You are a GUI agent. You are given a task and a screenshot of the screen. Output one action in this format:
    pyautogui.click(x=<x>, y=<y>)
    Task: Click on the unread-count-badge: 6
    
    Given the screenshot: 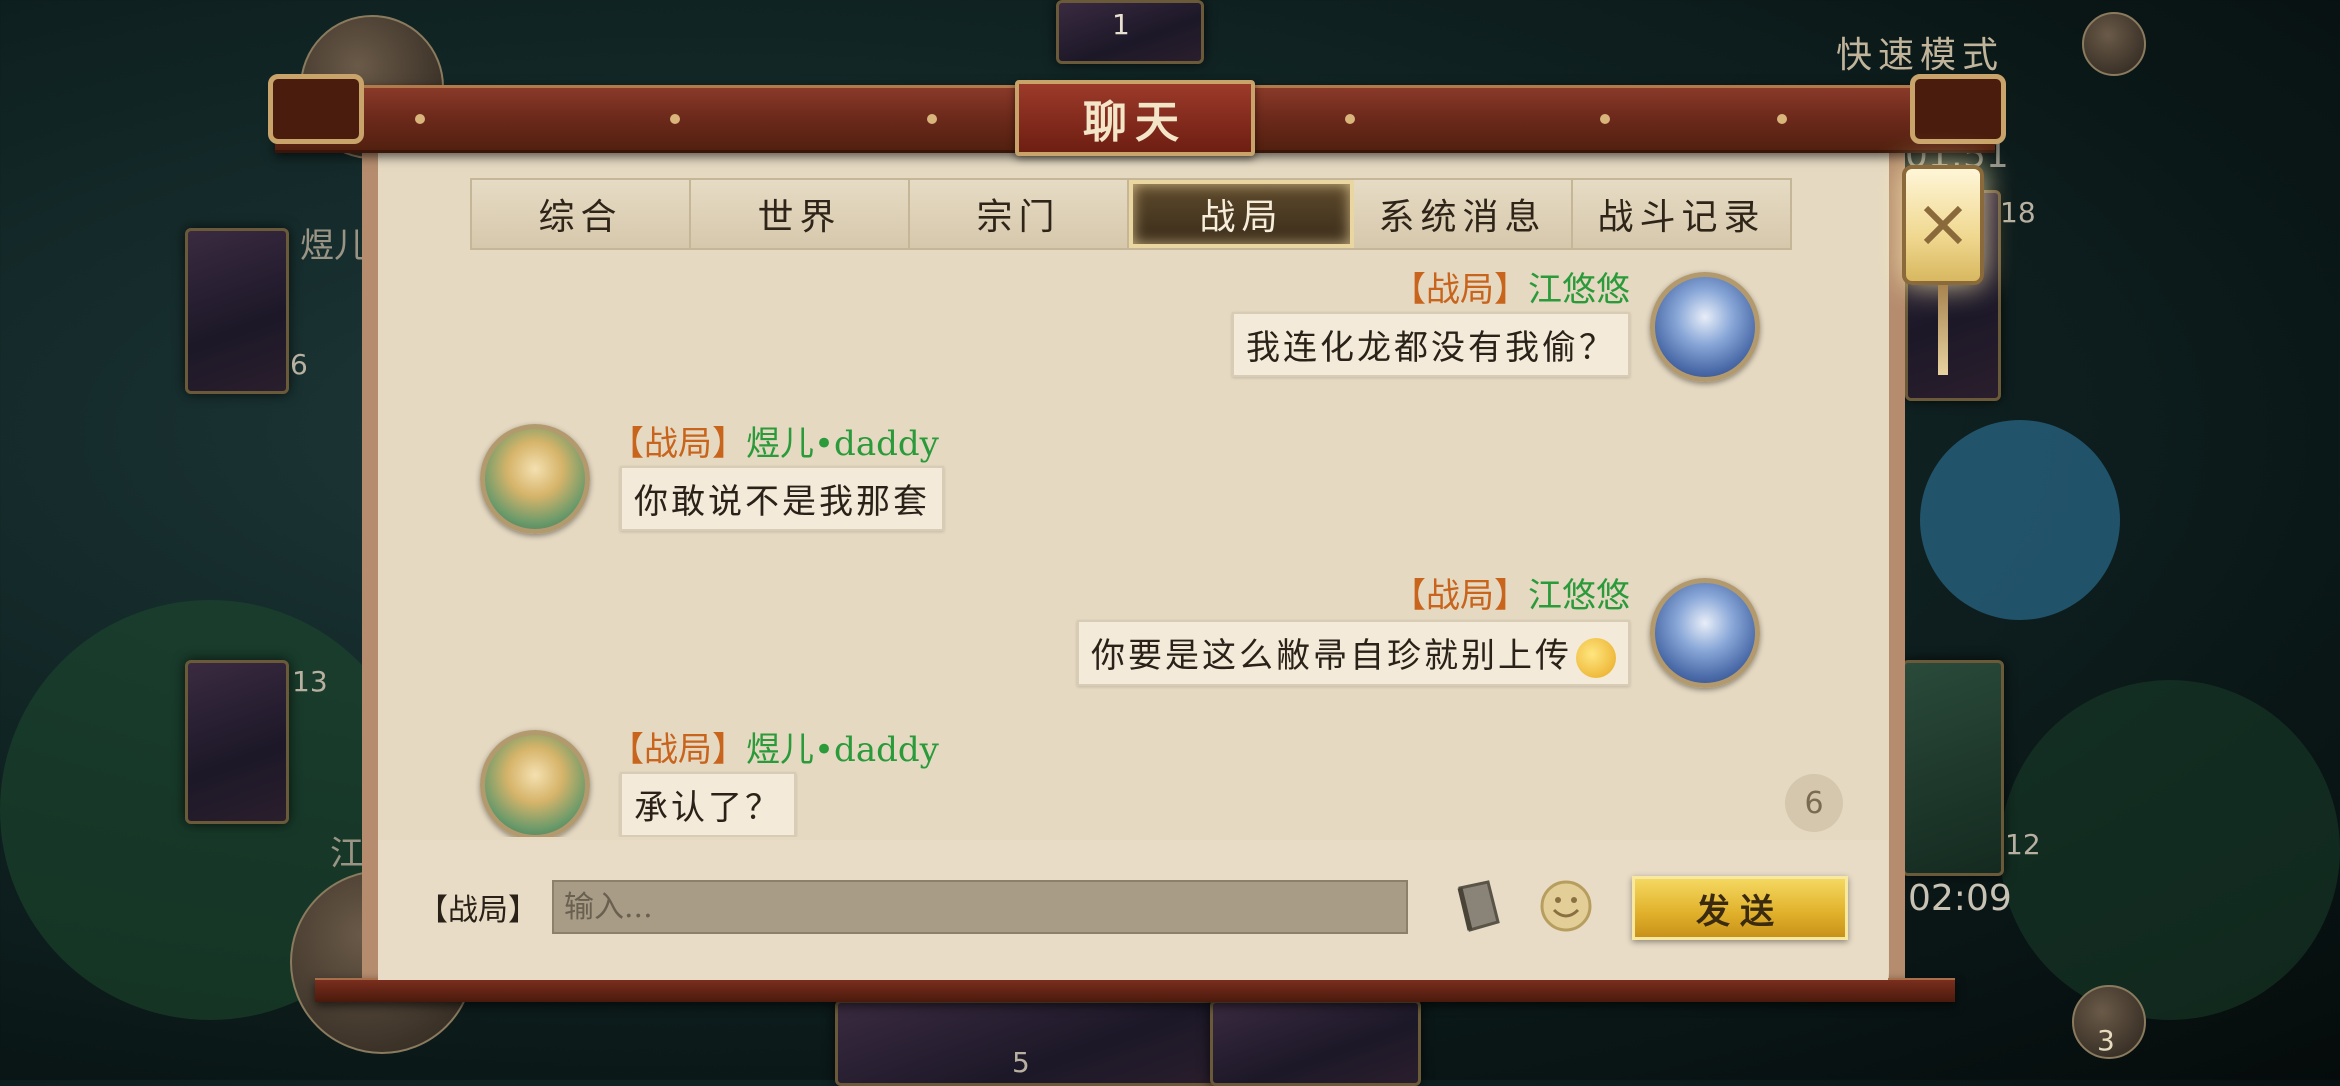 What is the action you would take?
    pyautogui.click(x=1814, y=803)
    